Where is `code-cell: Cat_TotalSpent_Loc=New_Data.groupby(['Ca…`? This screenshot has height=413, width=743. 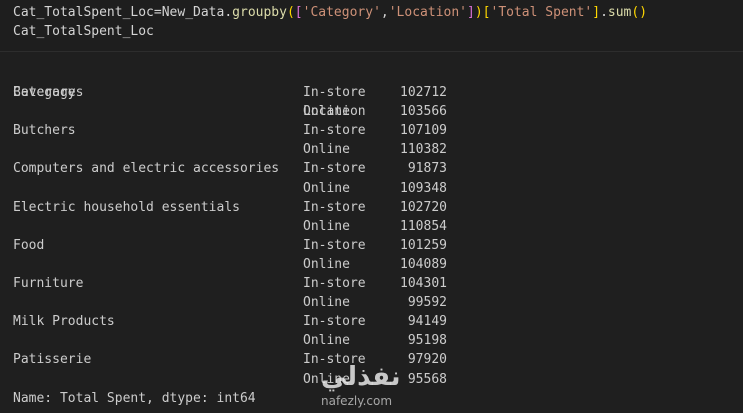
code-cell: Cat_TotalSpent_Loc=New_Data.groupby(['Ca… is located at coordinates (371, 26).